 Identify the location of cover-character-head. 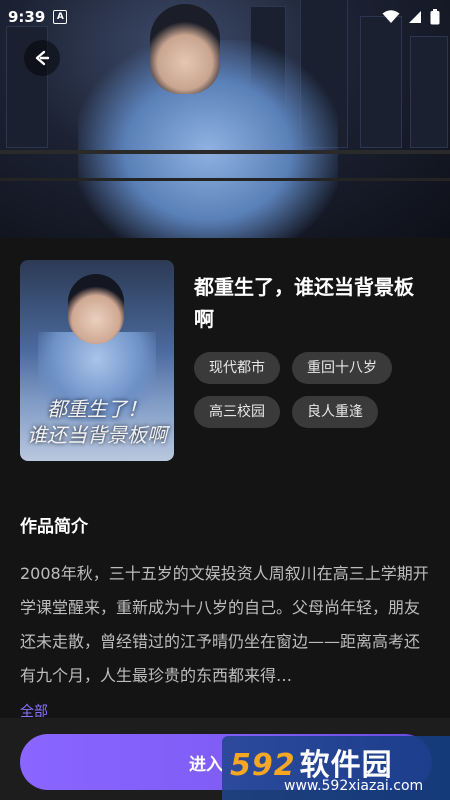
(96, 309).